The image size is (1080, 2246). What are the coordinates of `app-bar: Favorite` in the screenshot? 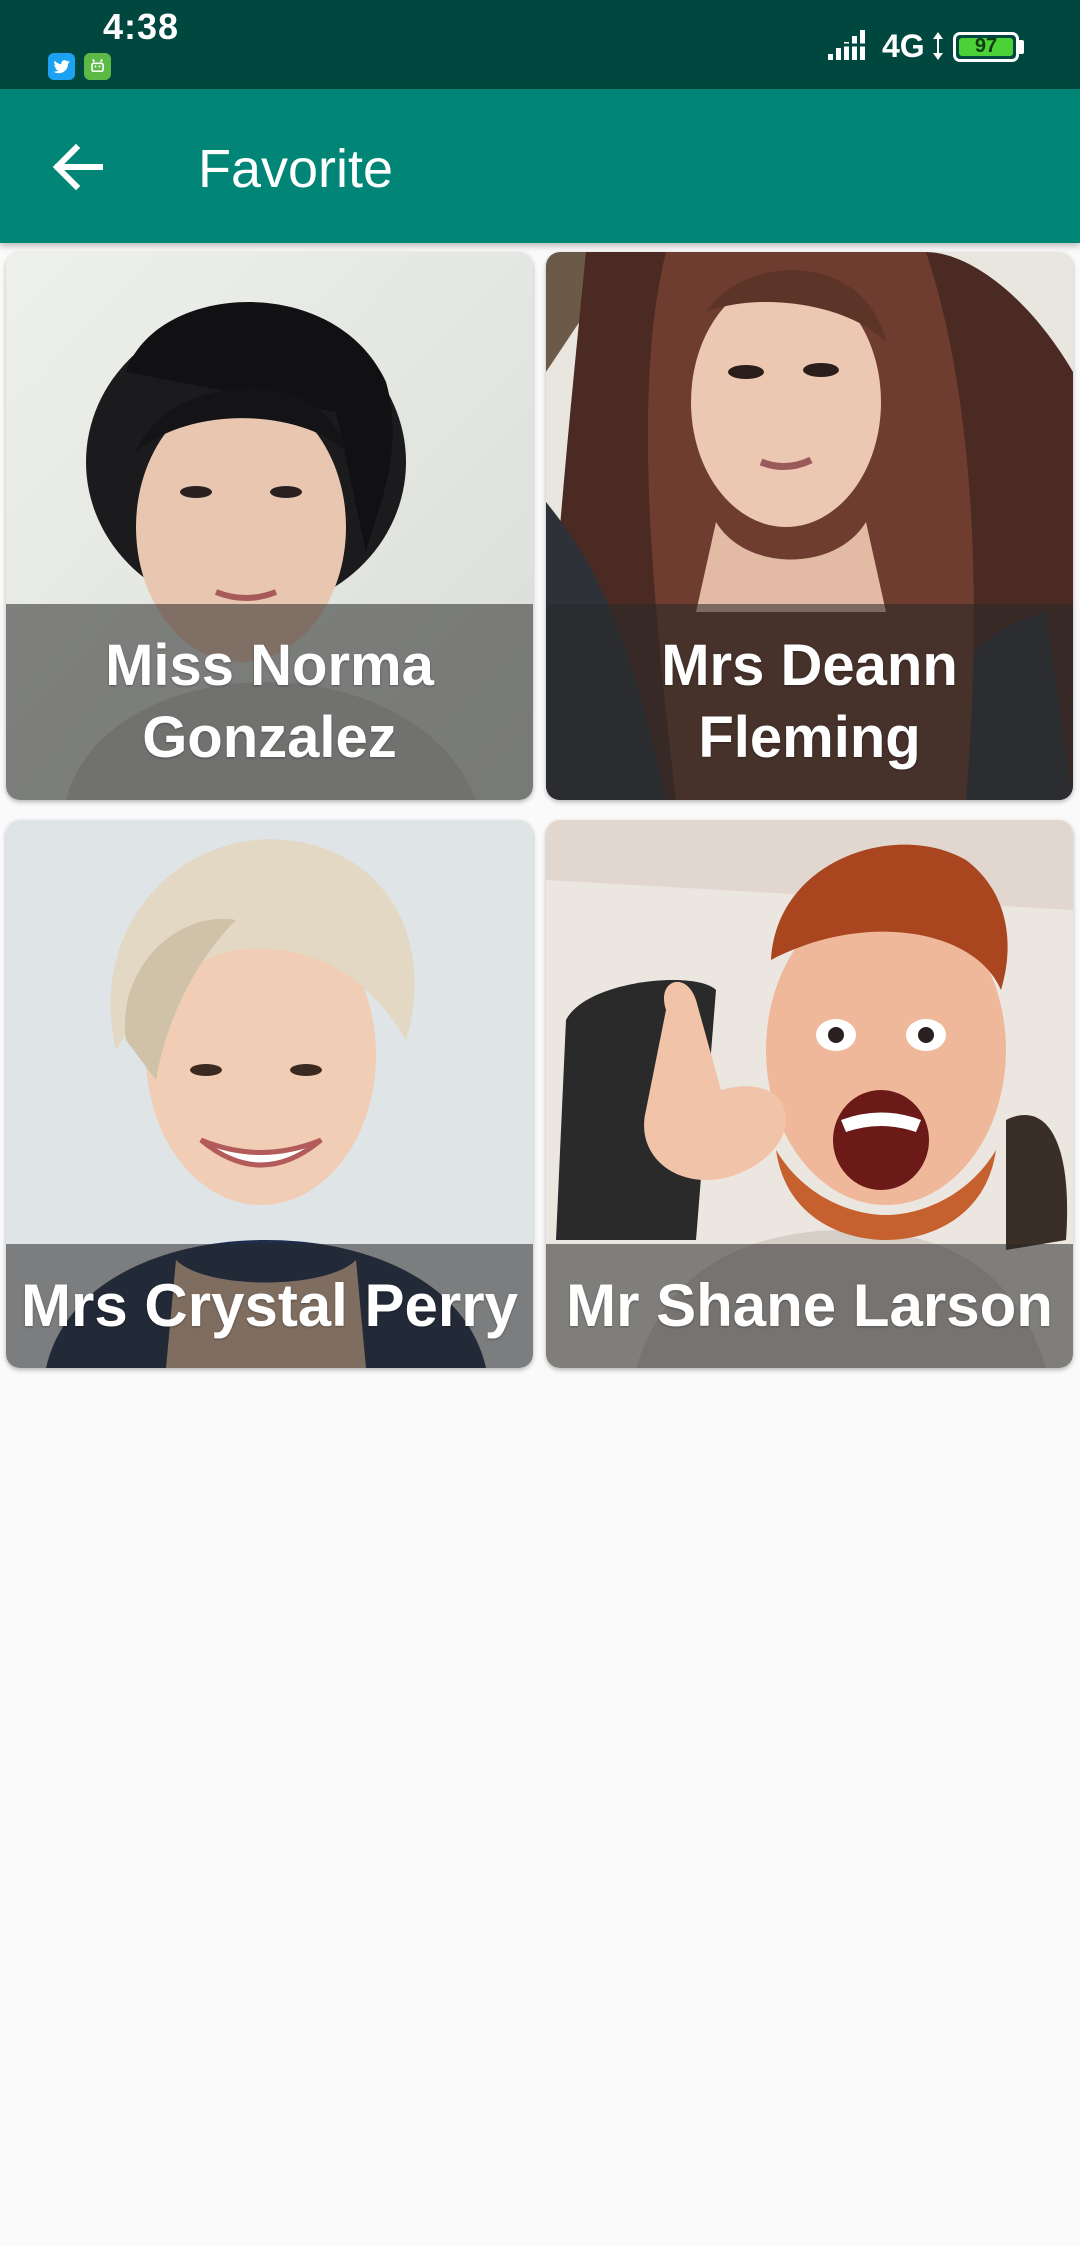 It's located at (540, 166).